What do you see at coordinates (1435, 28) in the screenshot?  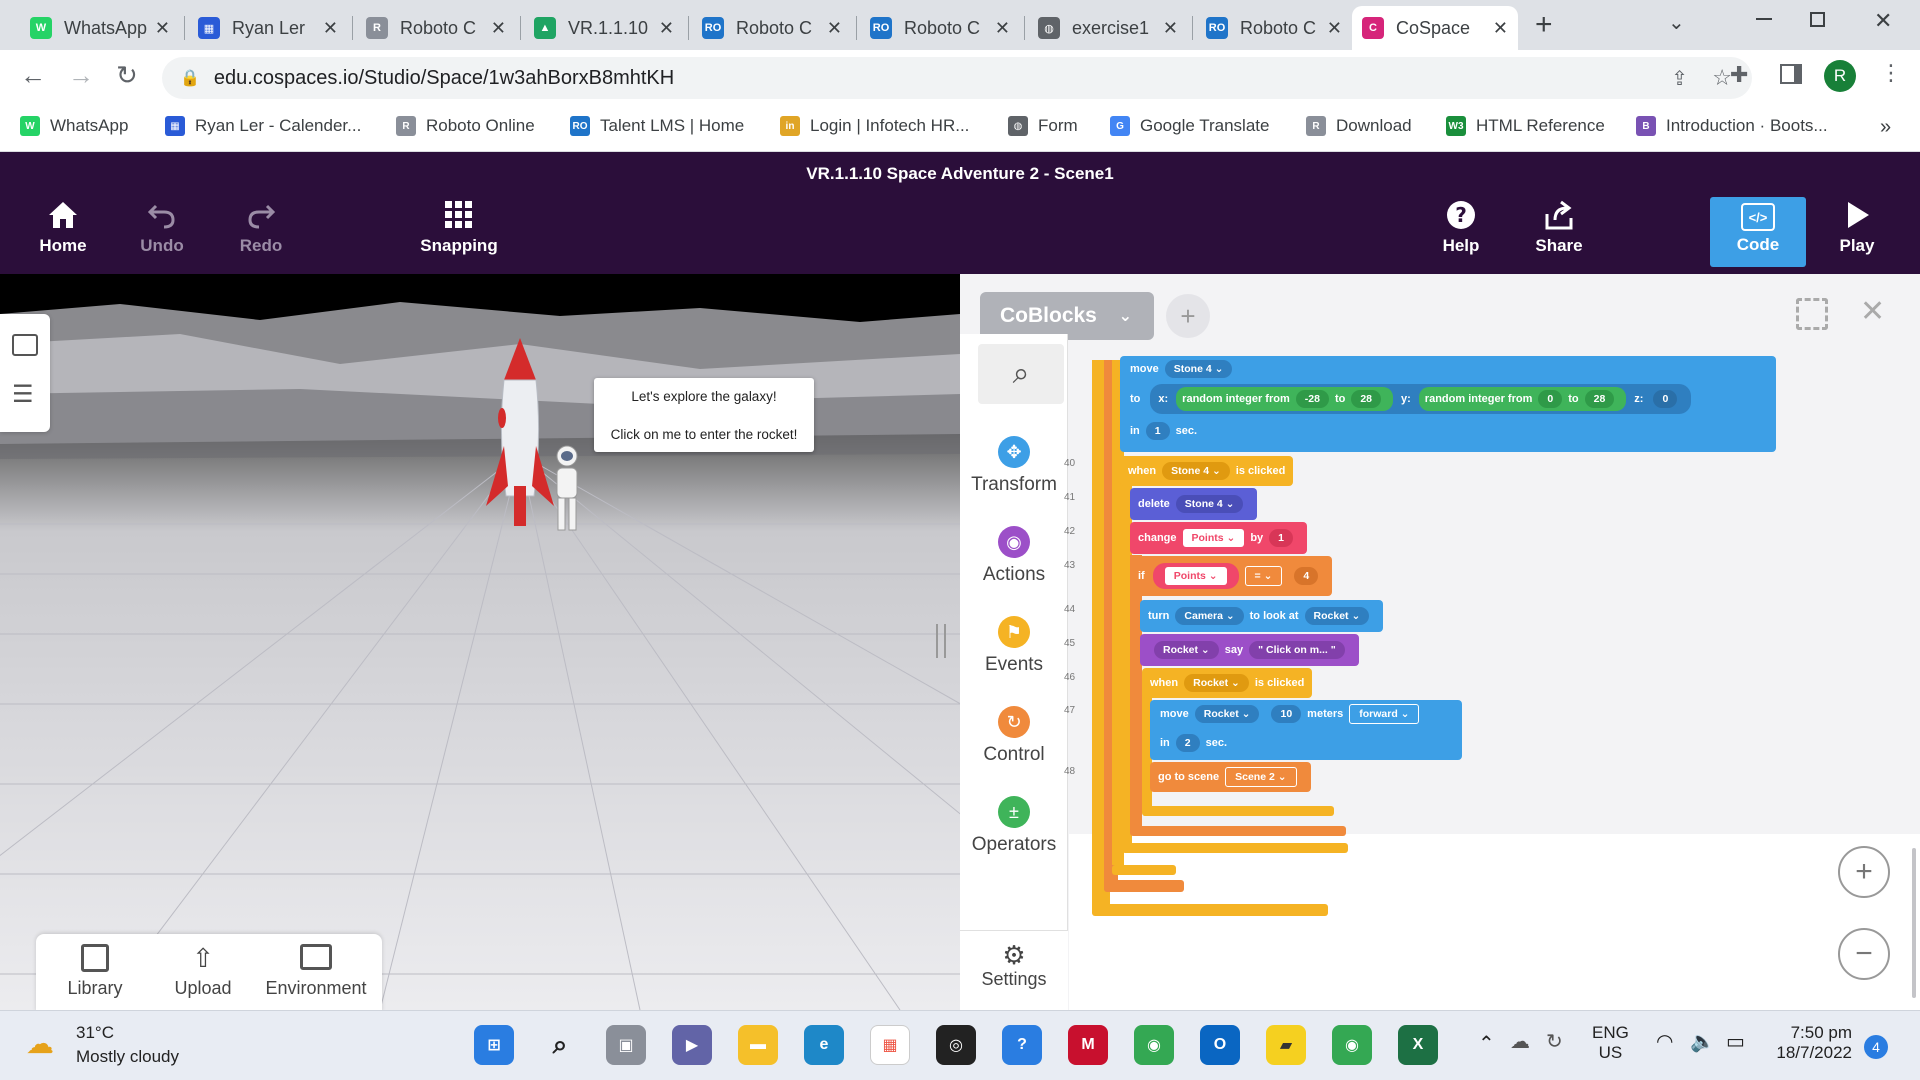 I see `browser-tab-cospaces: C CoSpace ✕` at bounding box center [1435, 28].